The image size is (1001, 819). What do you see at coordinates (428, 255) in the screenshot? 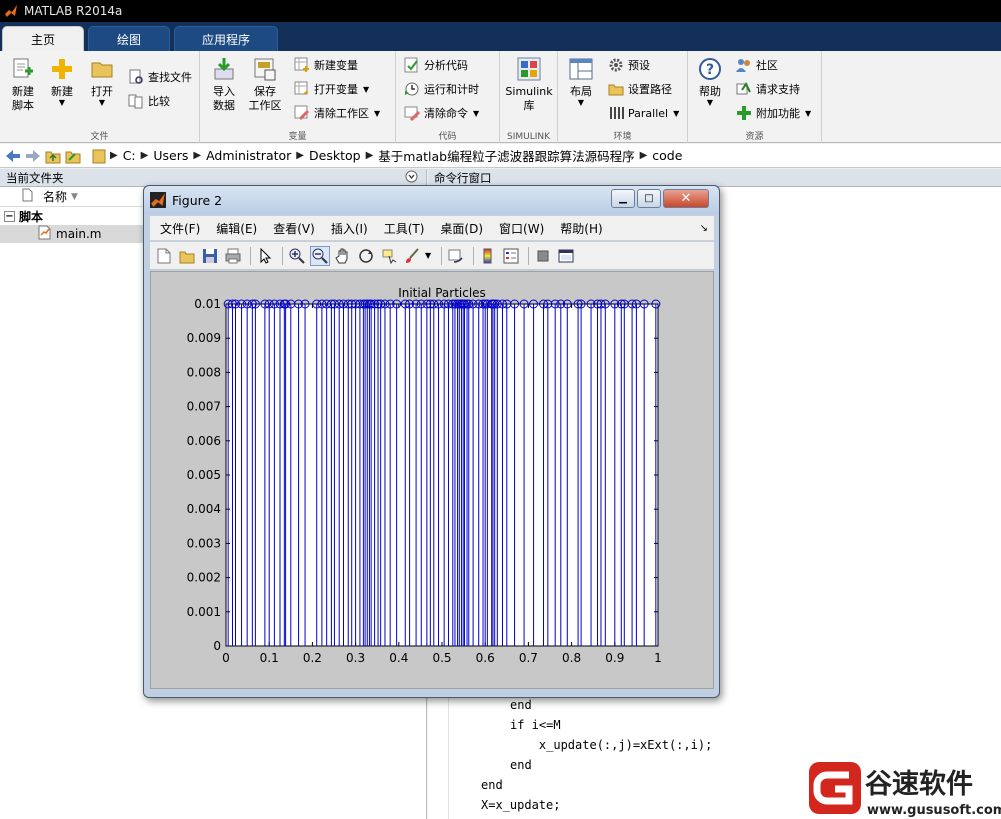
I see `chevron-down-icon: ▼` at bounding box center [428, 255].